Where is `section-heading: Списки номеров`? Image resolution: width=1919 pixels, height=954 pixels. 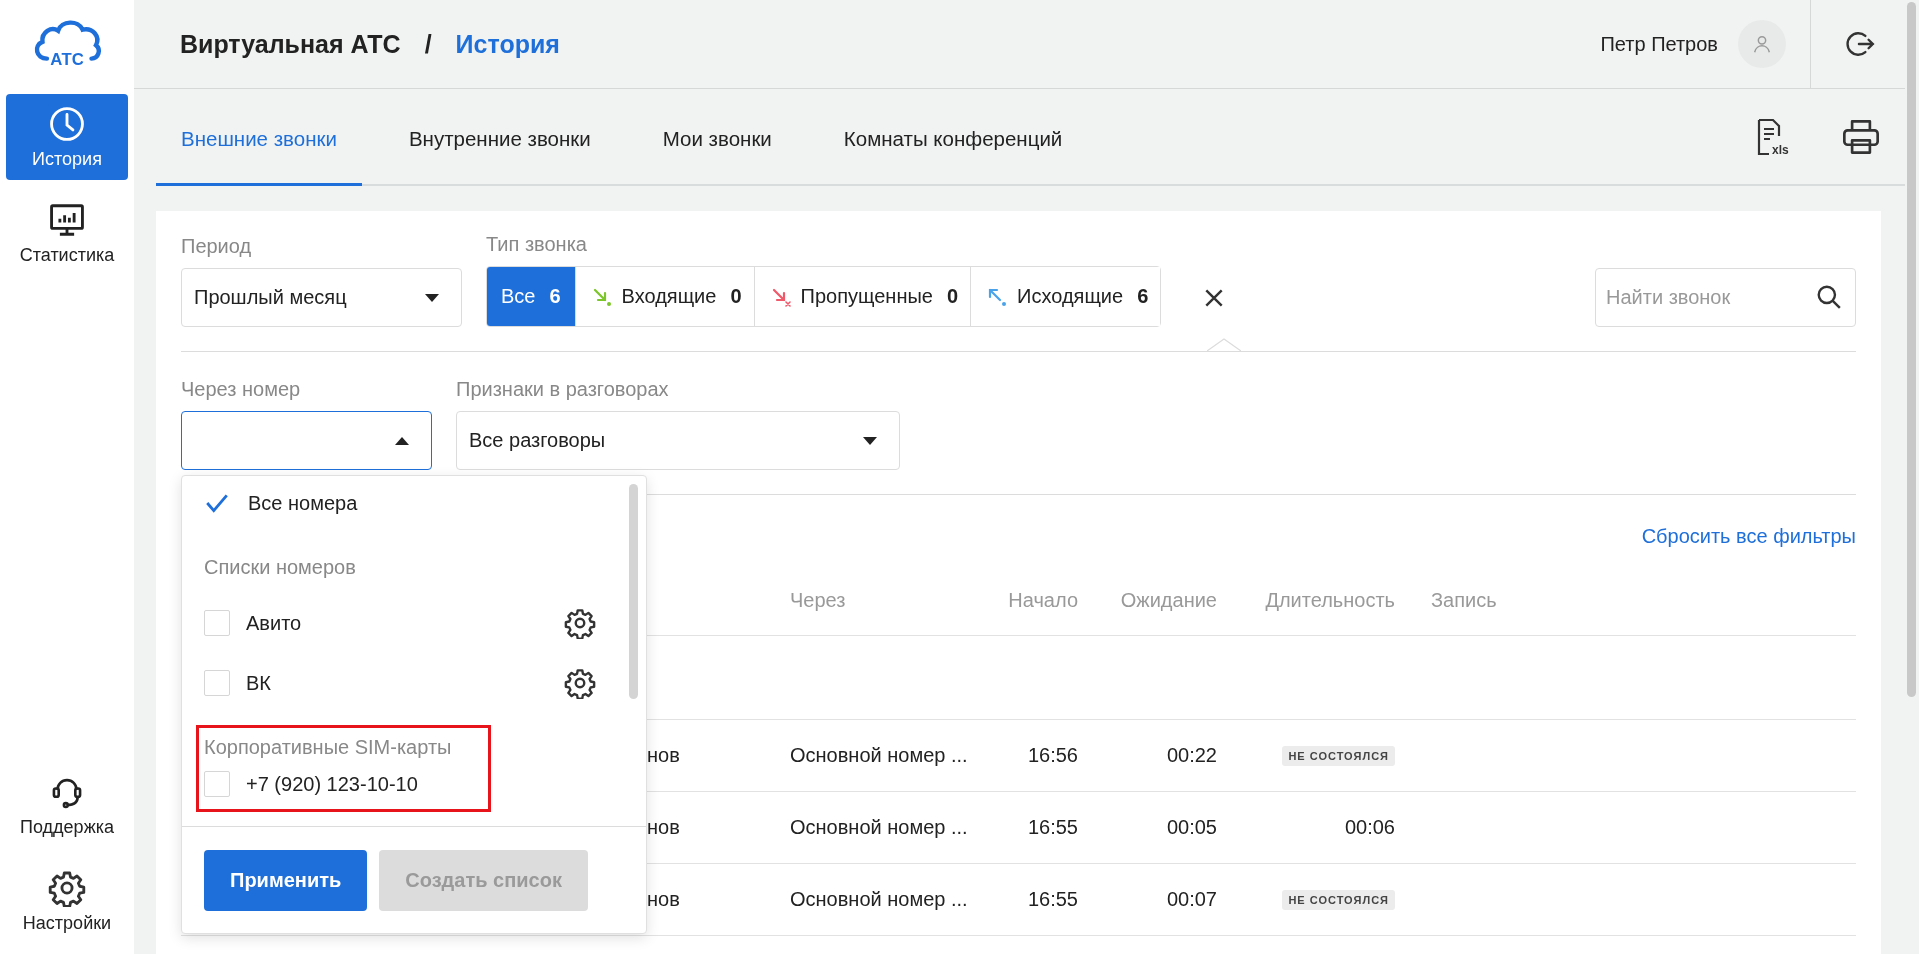 section-heading: Списки номеров is located at coordinates (280, 567).